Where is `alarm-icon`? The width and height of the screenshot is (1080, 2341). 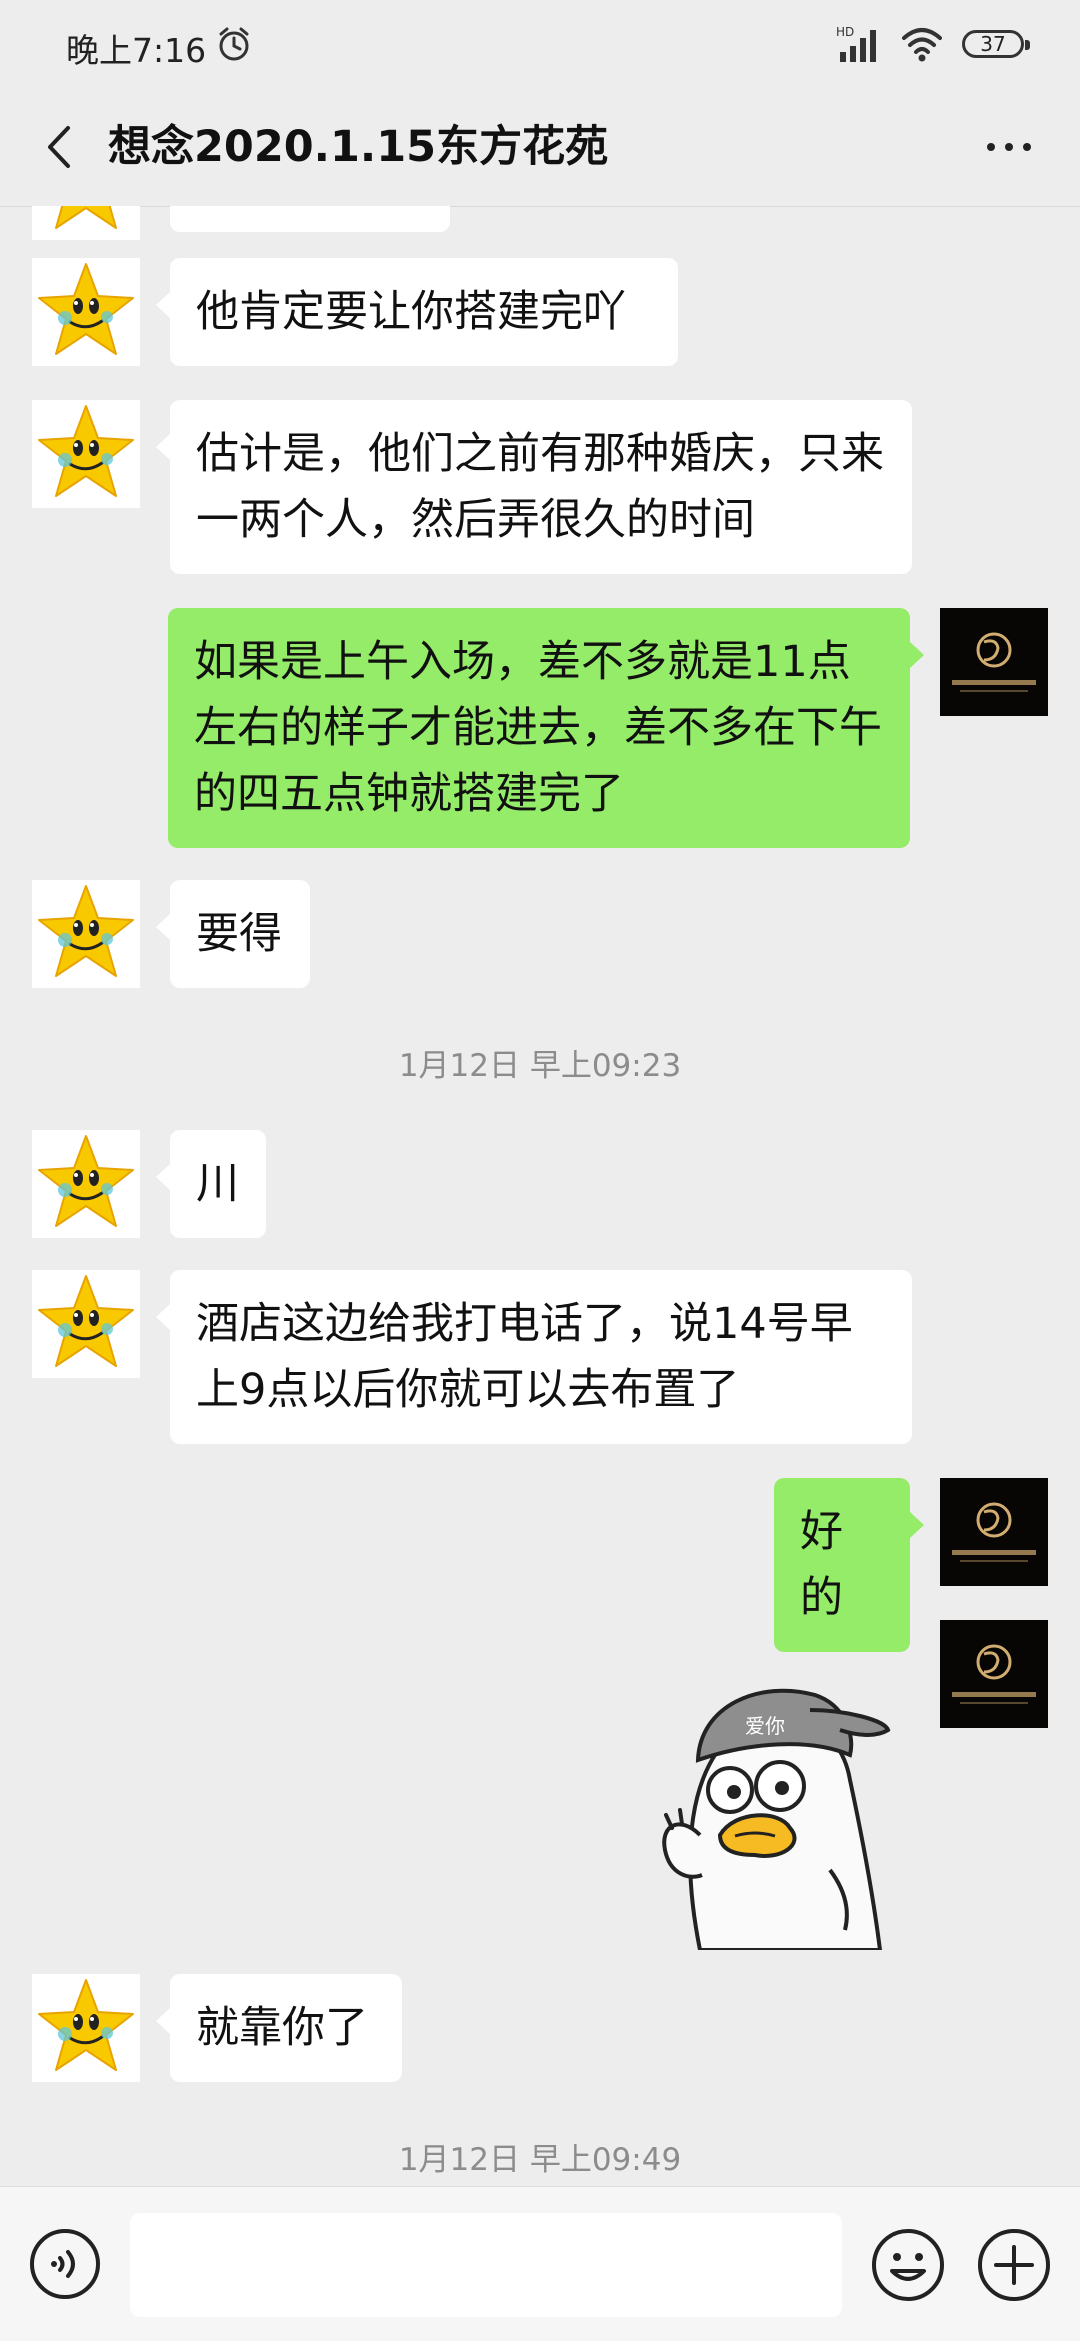
alarm-icon is located at coordinates (234, 44).